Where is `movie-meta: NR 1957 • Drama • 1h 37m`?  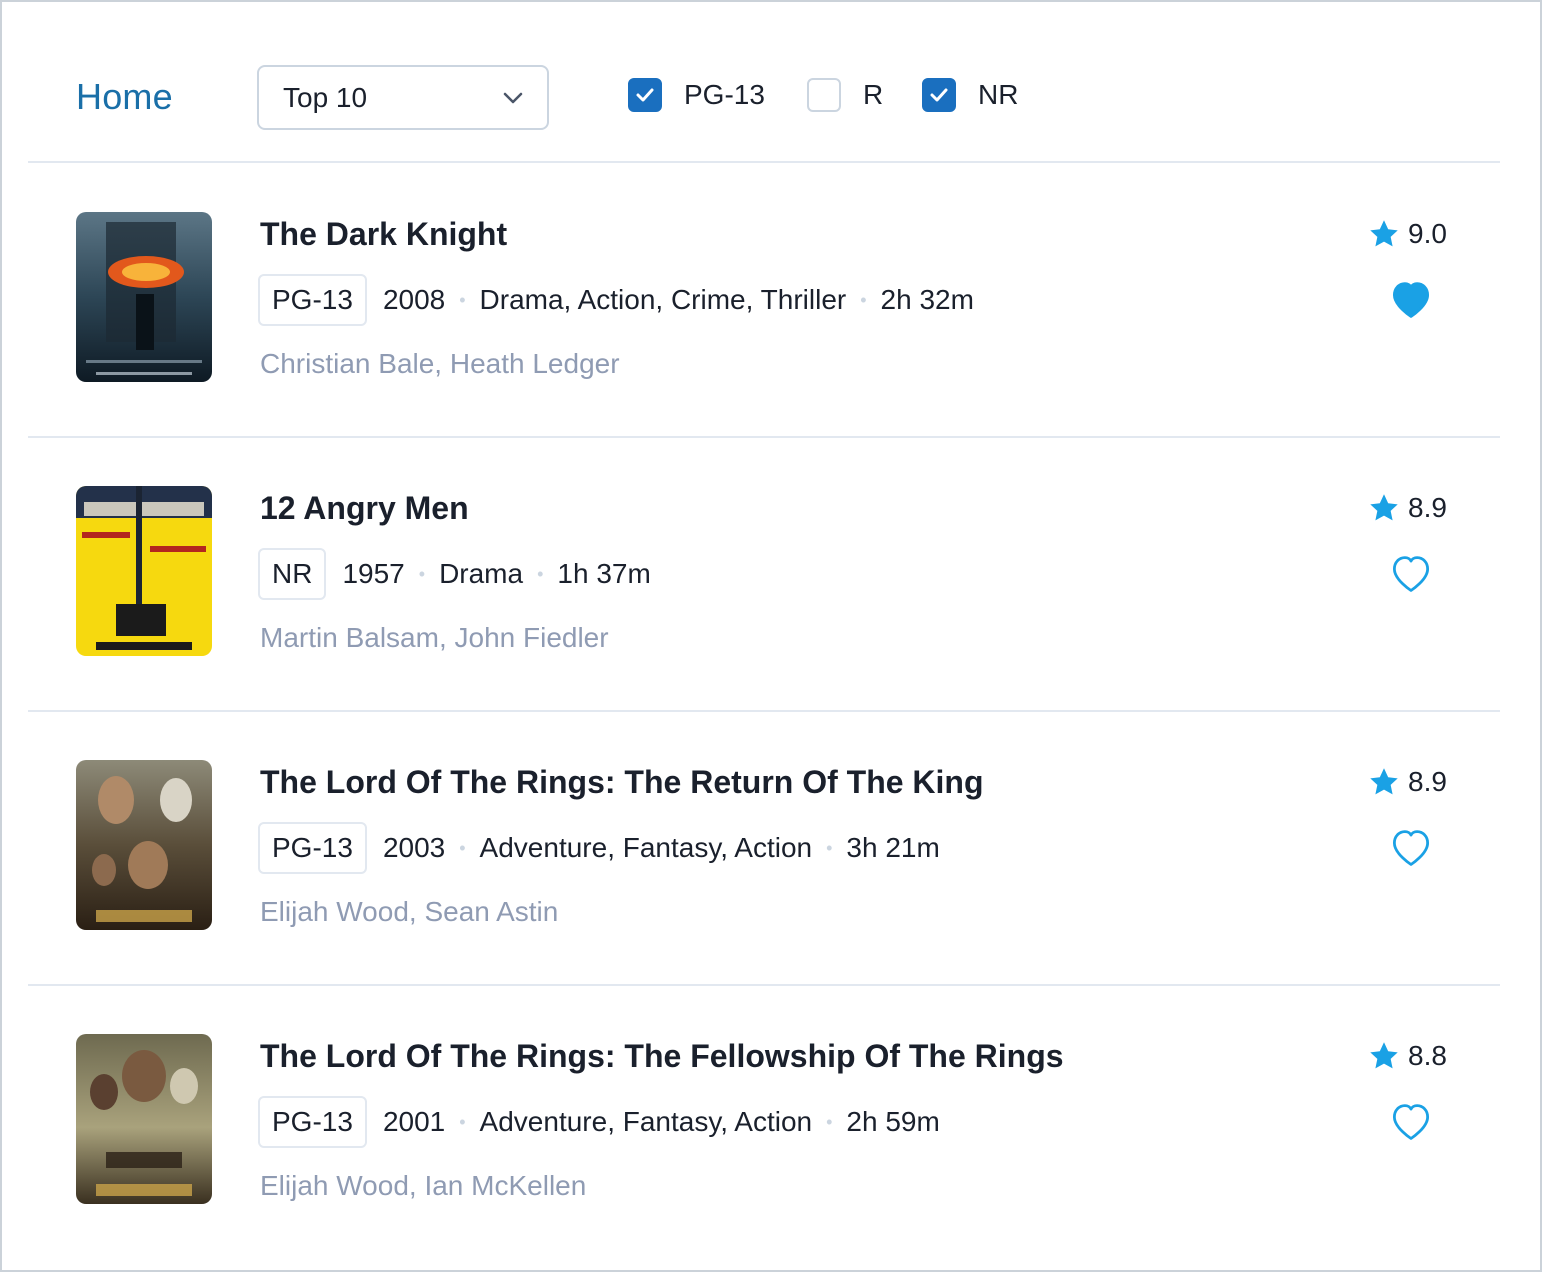
movie-meta: NR 1957 • Drama • 1h 37m is located at coordinates (454, 574).